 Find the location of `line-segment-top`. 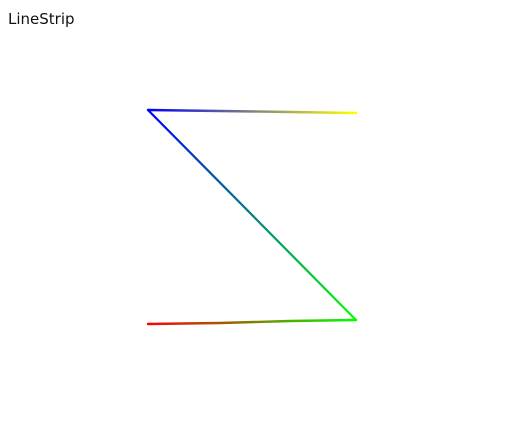

line-segment-top is located at coordinates (252, 111).